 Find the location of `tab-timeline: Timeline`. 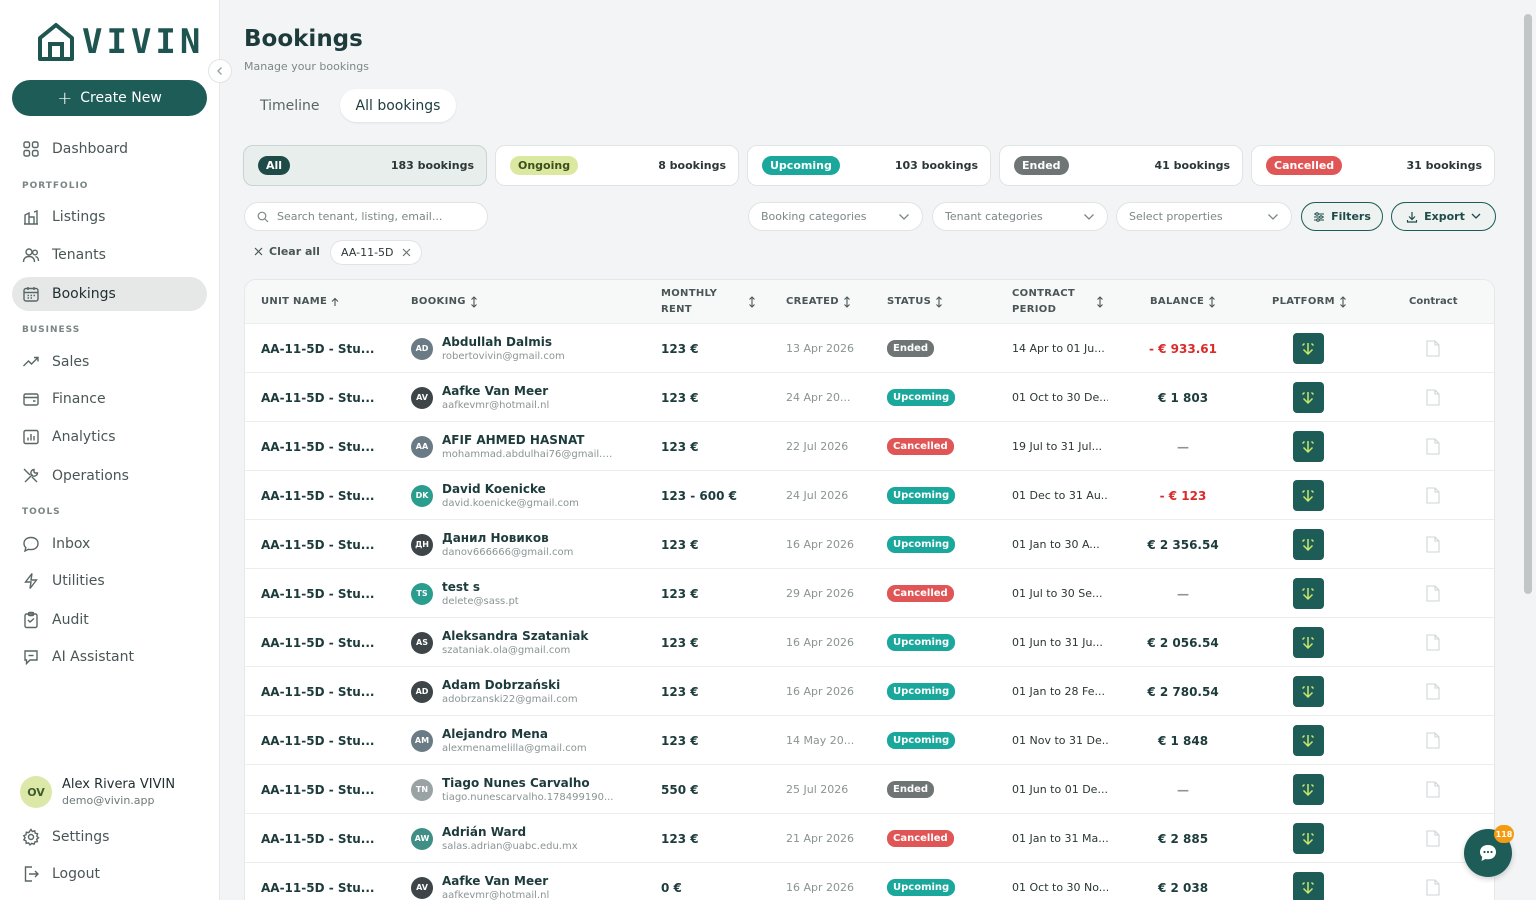

tab-timeline: Timeline is located at coordinates (290, 105).